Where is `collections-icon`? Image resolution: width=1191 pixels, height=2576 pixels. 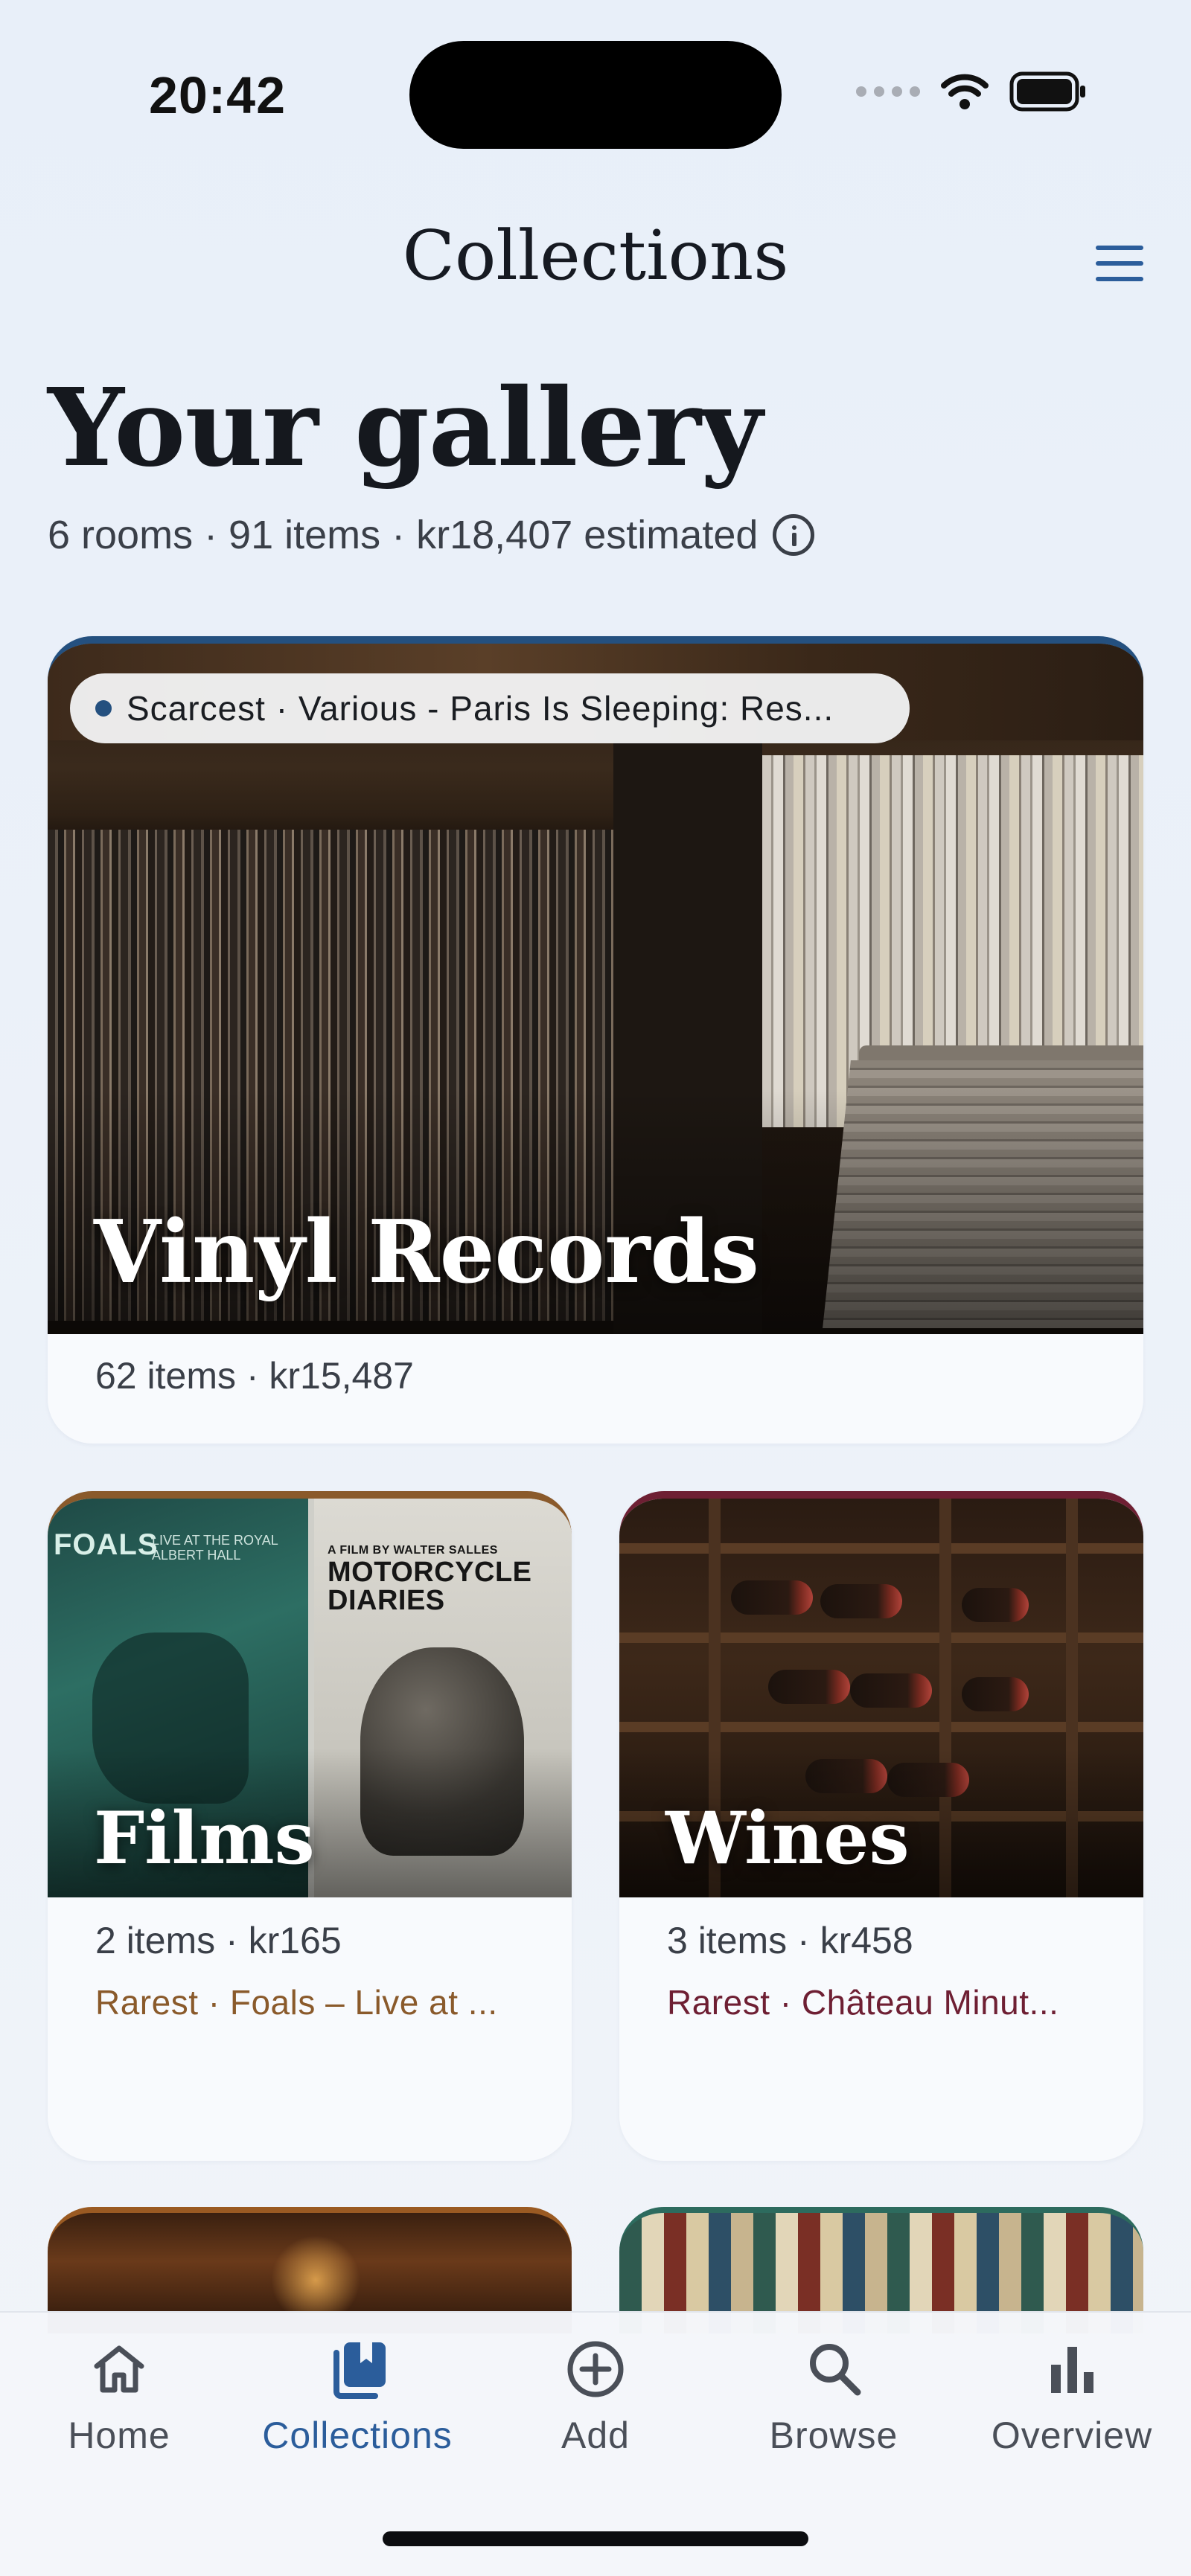
collections-icon is located at coordinates (359, 2370).